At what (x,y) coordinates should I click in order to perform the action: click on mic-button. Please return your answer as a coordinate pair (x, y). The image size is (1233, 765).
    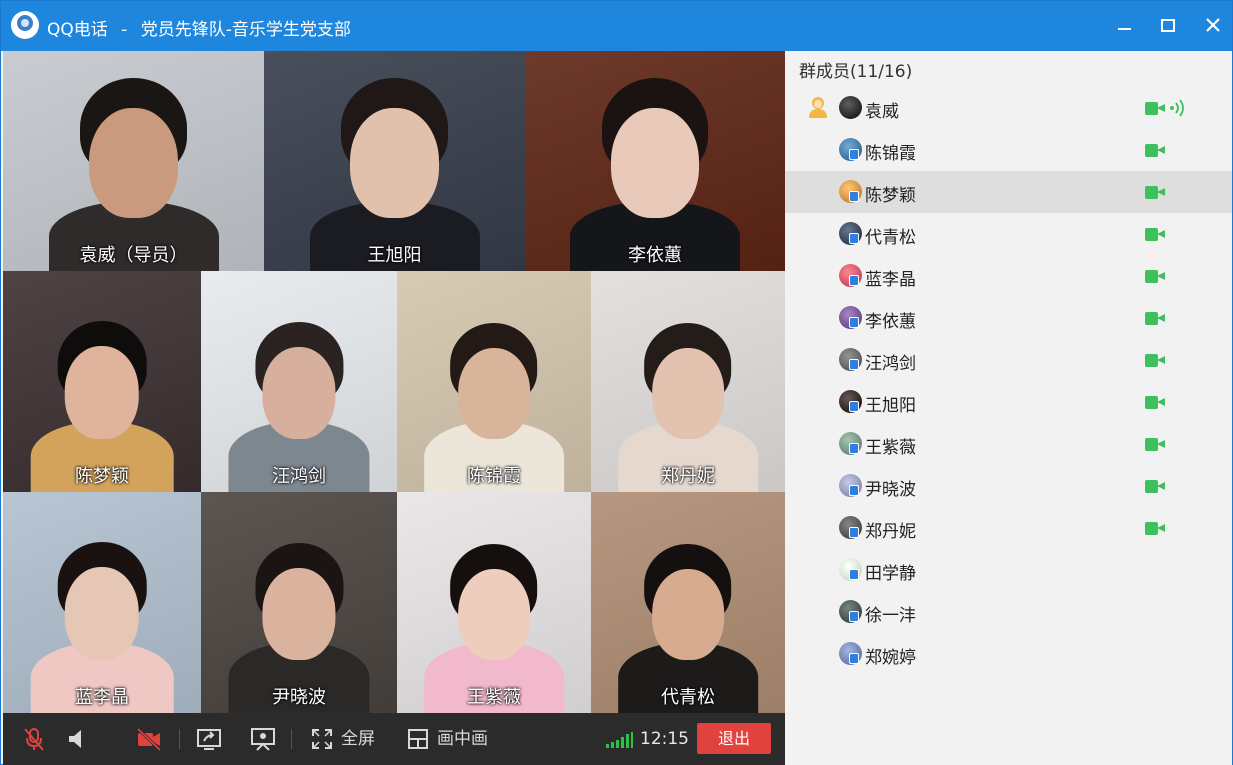
    Looking at the image, I should click on (34, 739).